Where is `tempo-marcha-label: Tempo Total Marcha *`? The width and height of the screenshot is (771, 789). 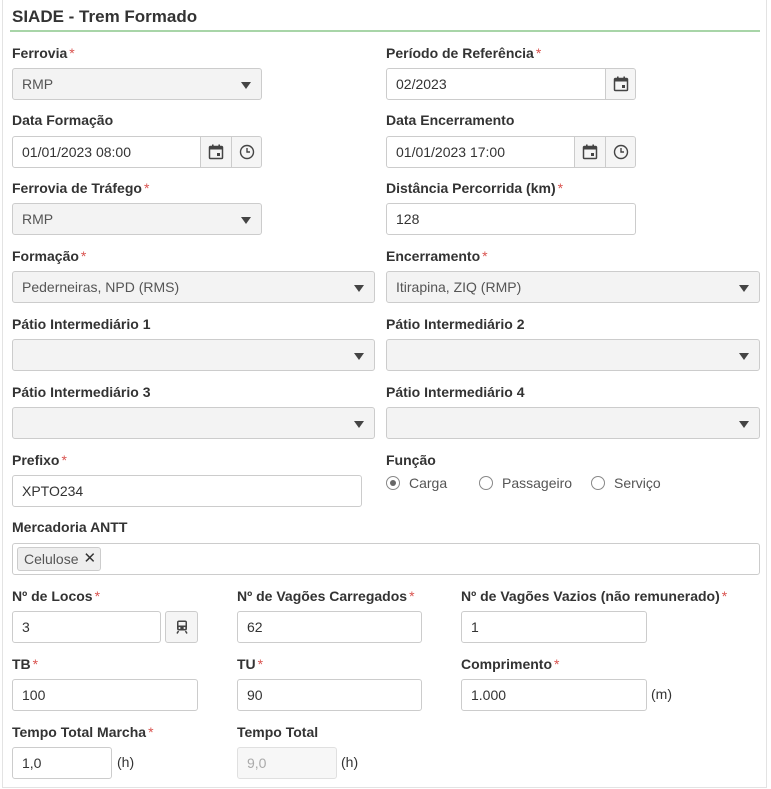 tempo-marcha-label: Tempo Total Marcha * is located at coordinates (83, 732).